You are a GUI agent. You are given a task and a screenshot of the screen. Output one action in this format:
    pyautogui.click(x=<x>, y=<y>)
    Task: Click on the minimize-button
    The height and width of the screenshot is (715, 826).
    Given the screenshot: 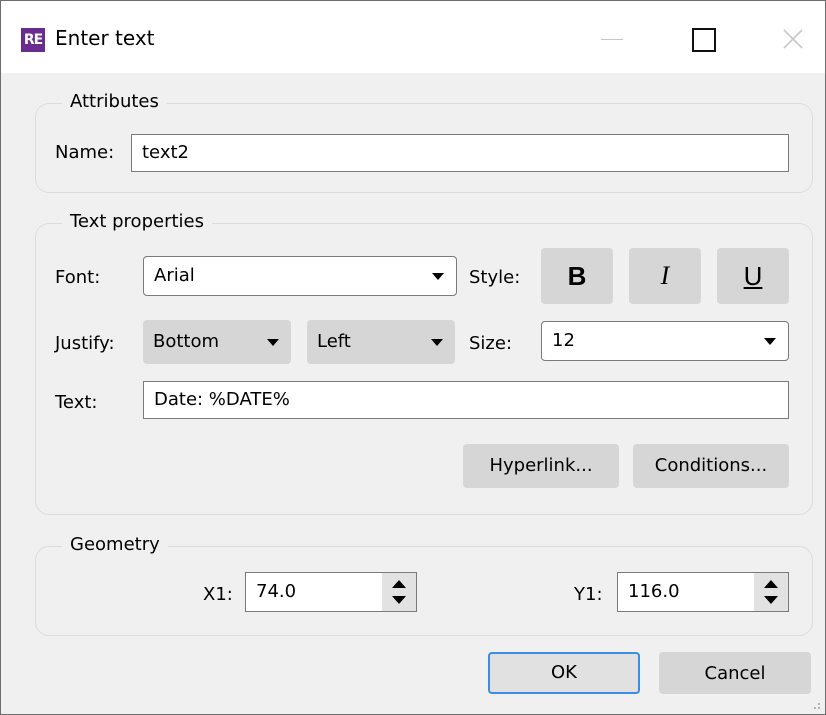 What is the action you would take?
    pyautogui.click(x=613, y=39)
    